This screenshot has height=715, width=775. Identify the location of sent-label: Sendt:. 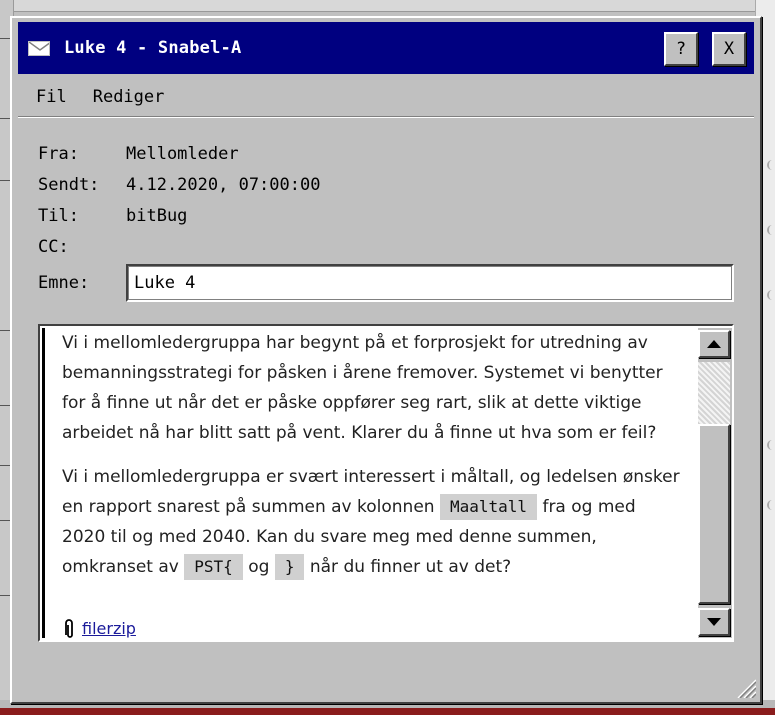
(69, 185).